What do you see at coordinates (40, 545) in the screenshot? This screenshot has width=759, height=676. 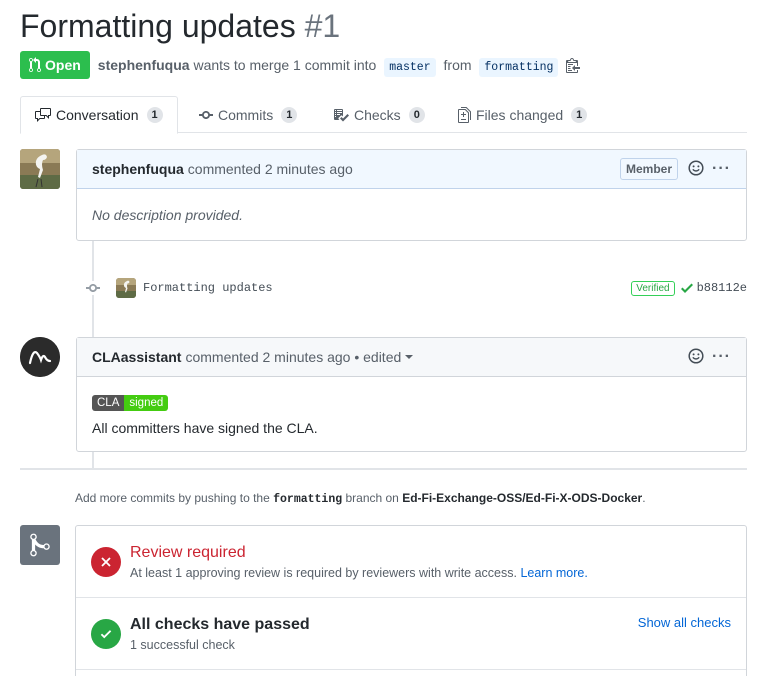 I see `git-merge-icon` at bounding box center [40, 545].